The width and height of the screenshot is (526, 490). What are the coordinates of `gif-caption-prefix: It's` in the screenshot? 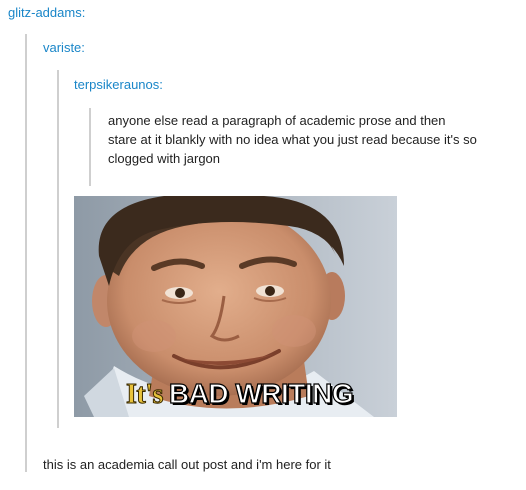 It's located at (145, 395).